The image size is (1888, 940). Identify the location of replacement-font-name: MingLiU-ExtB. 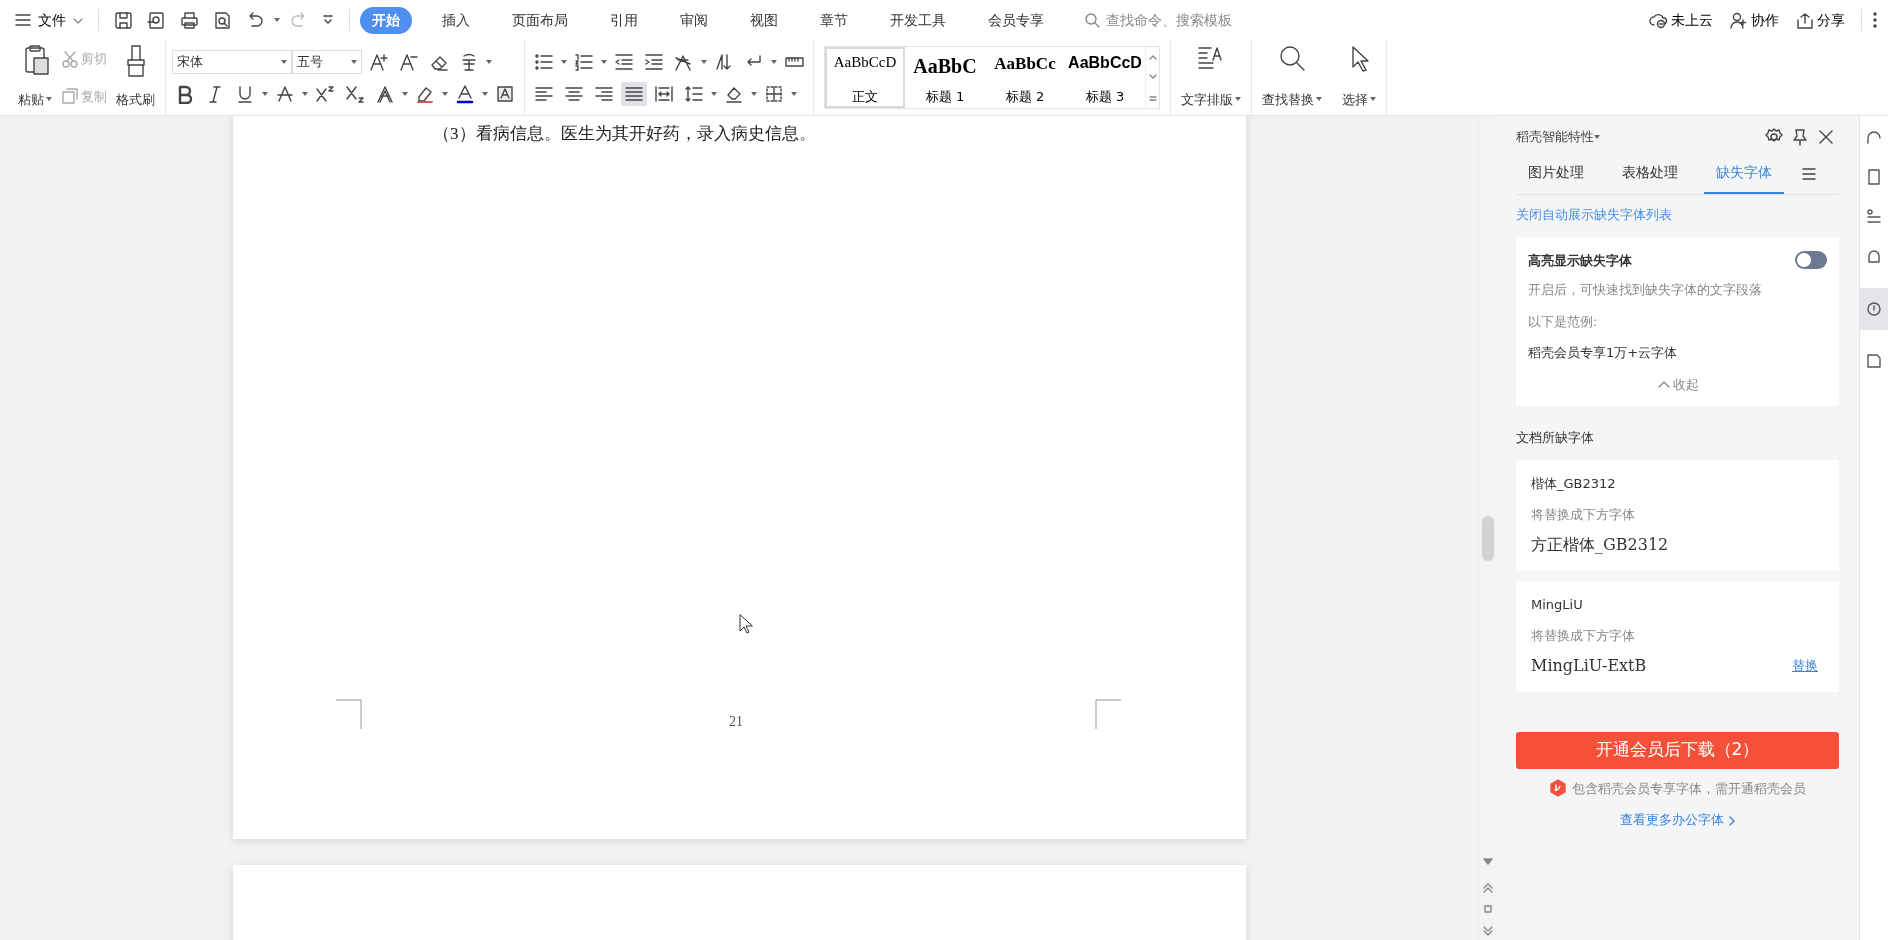
(1589, 665).